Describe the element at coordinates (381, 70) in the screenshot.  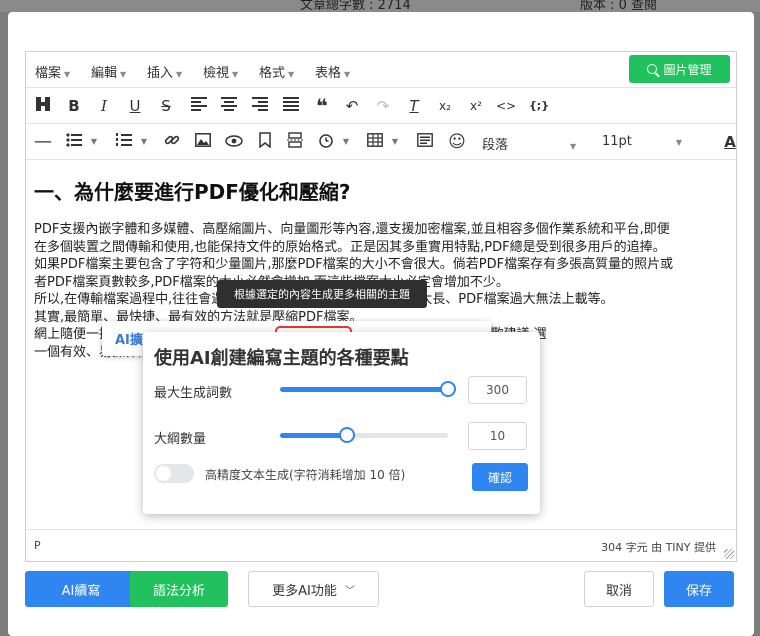
I see `editor-menubar: 檔案 ▼ 編輯 ▼ 插入 ▼ 檢視 ▼ 格式 ▼ 表格 ▼ 圖片管理` at that location.